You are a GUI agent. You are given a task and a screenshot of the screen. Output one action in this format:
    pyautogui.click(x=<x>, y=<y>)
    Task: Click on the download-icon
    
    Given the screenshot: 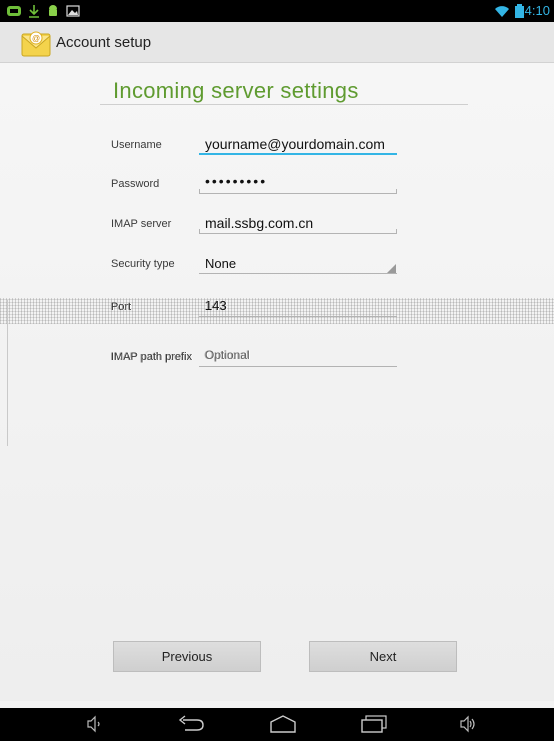 What is the action you would take?
    pyautogui.click(x=34, y=11)
    